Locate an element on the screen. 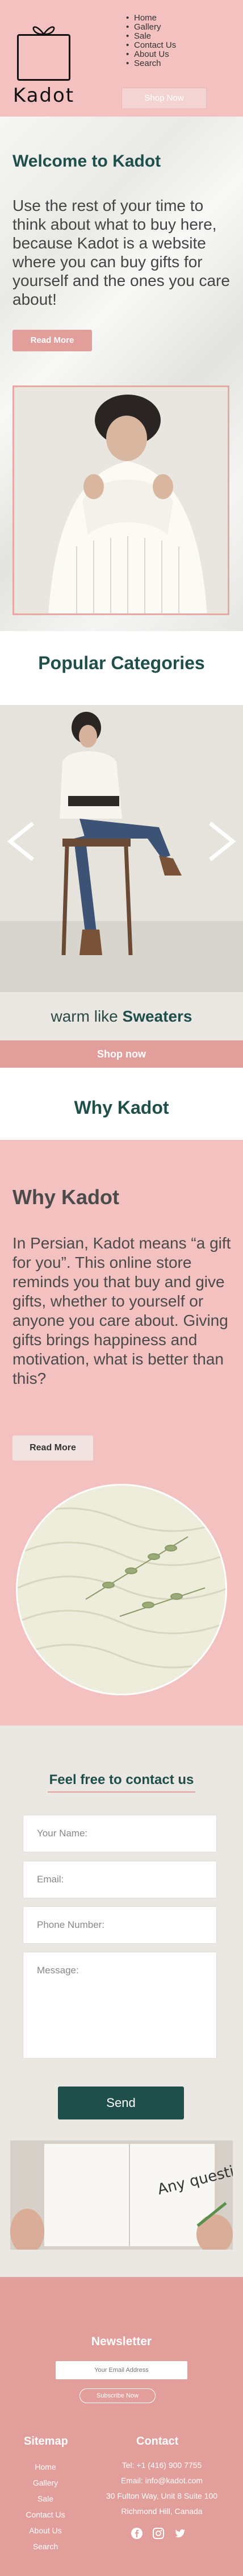  sitemap-link-home: Home is located at coordinates (45, 2467).